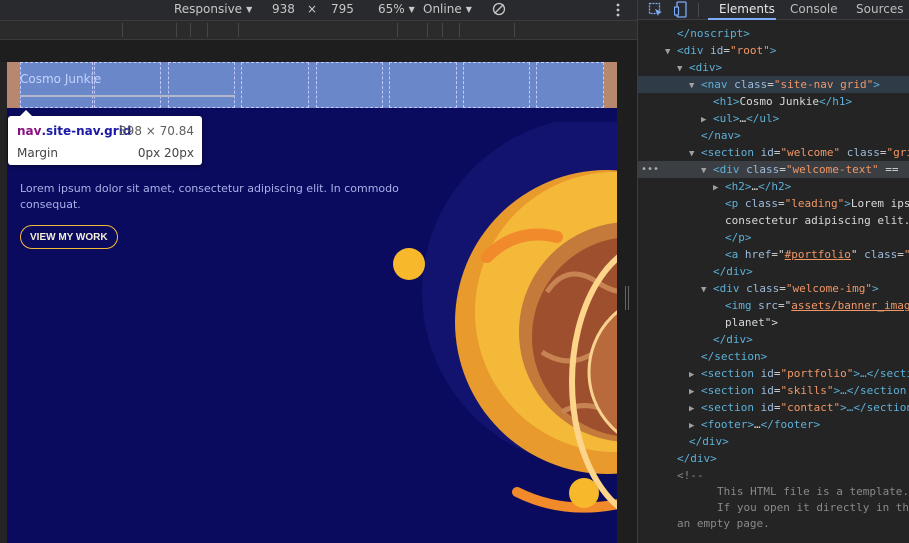 Image resolution: width=909 pixels, height=543 pixels. What do you see at coordinates (627, 291) in the screenshot?
I see `panel-resize-handle` at bounding box center [627, 291].